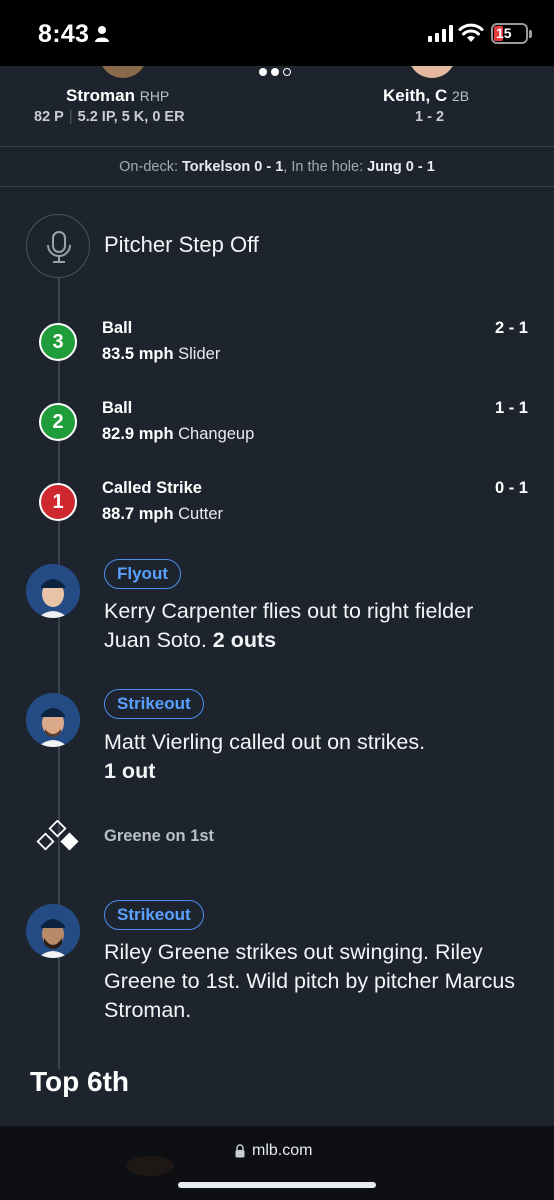  I want to click on faded-logo, so click(150, 1166).